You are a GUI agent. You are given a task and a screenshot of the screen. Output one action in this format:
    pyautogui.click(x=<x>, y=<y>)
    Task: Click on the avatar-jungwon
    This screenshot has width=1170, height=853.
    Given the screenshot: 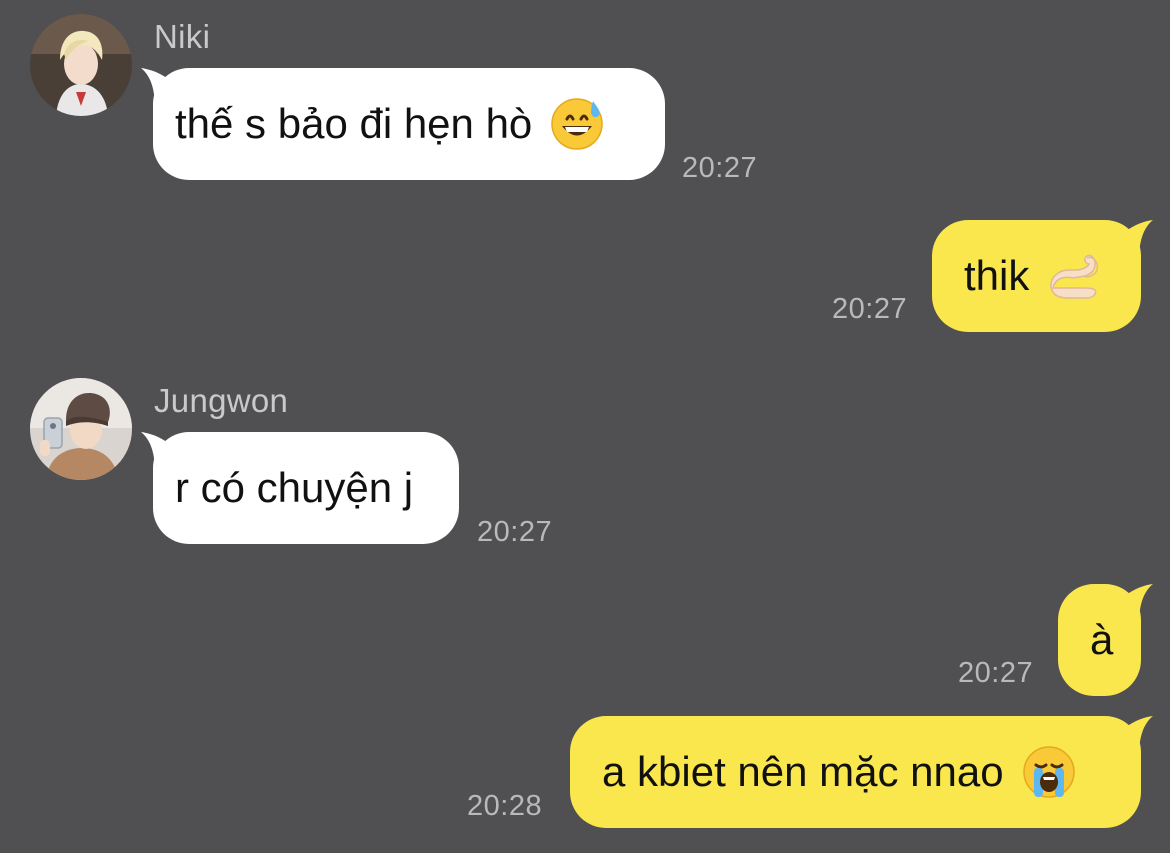 What is the action you would take?
    pyautogui.click(x=81, y=429)
    